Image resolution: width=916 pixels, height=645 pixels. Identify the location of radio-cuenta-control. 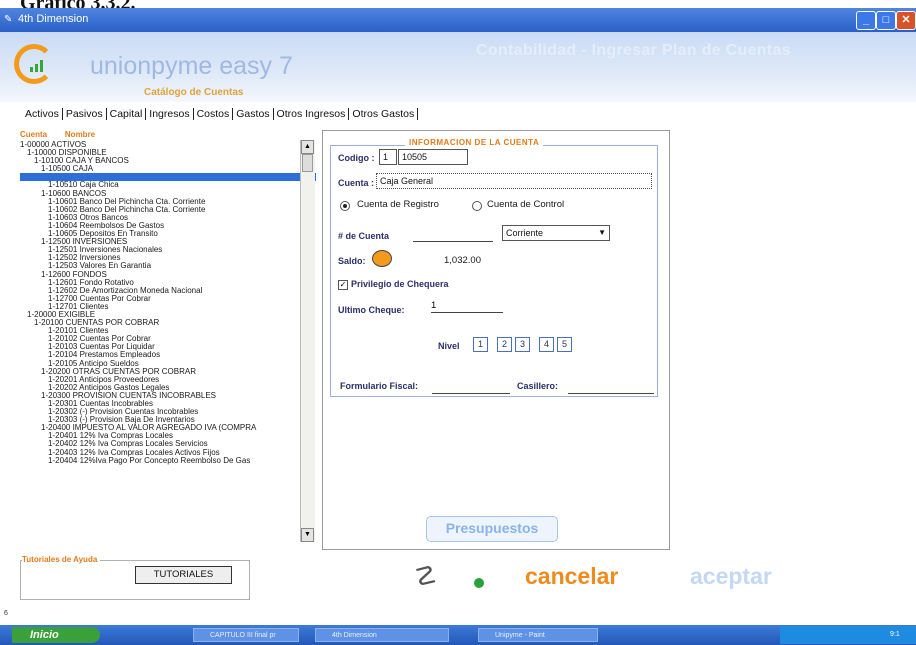
(477, 206).